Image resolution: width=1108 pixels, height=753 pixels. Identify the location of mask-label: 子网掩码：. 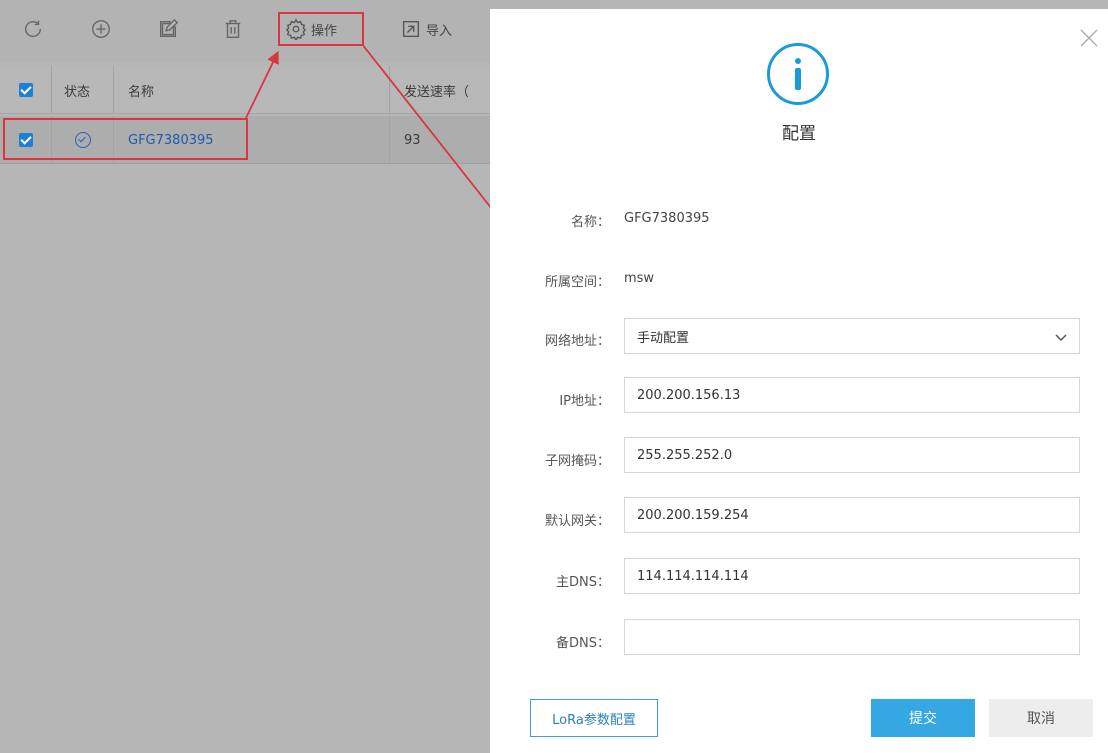
(577, 461).